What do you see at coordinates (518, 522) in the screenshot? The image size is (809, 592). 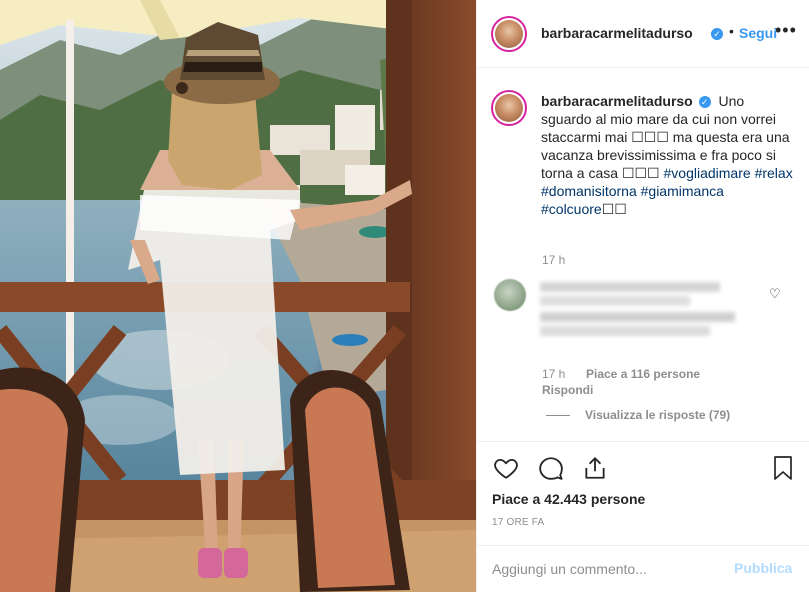 I see `post-timestamp: 17 ORE FA` at bounding box center [518, 522].